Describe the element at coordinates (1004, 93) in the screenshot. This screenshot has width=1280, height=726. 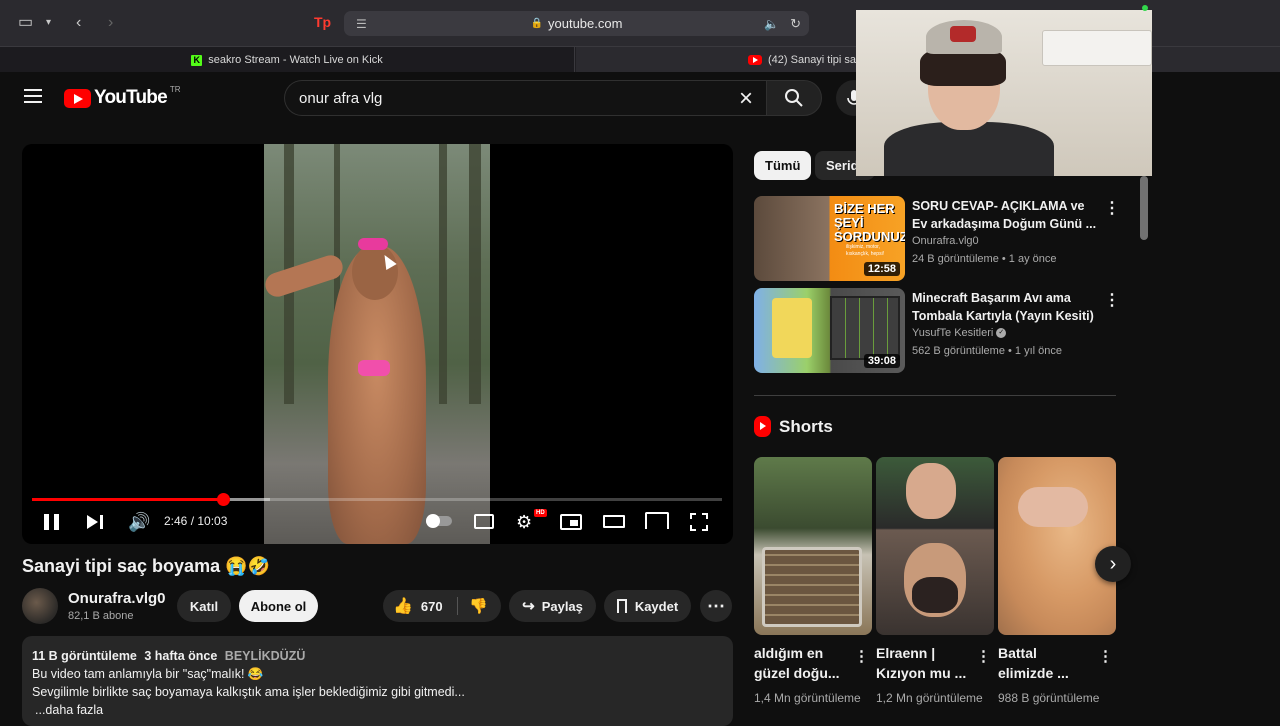
I see `webcam-overlay` at that location.